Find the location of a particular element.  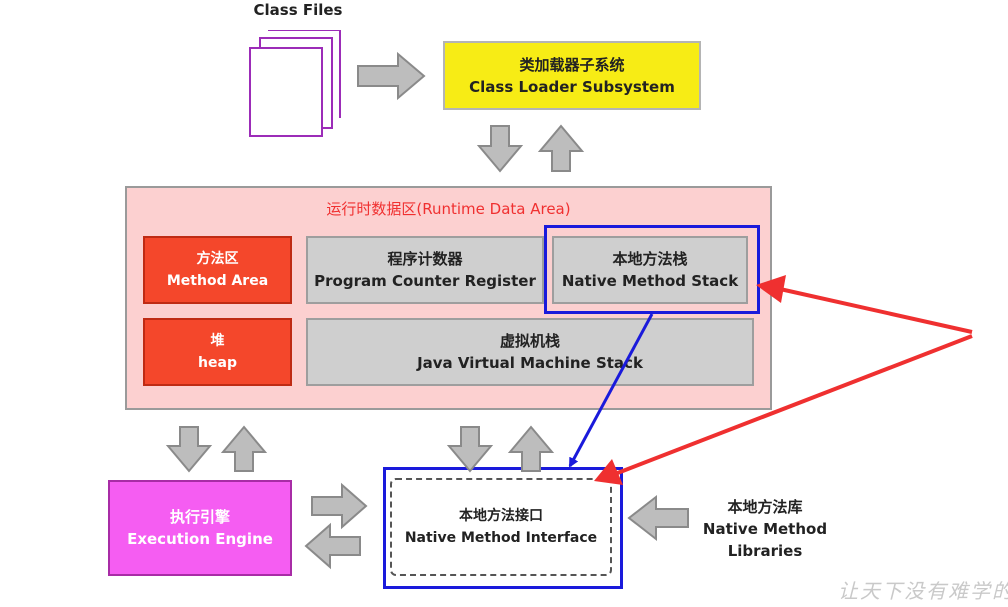

pointer-to-native-interface is located at coordinates (793, 405).